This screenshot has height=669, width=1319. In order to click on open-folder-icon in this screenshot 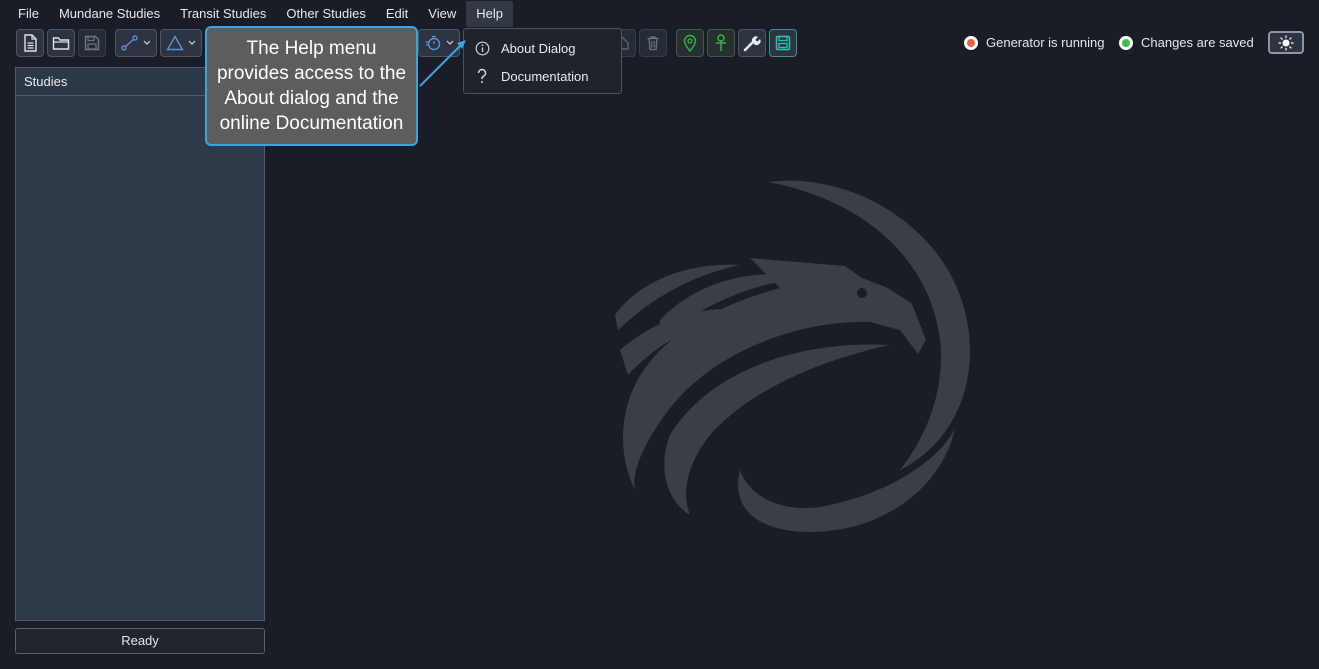, I will do `click(61, 43)`.